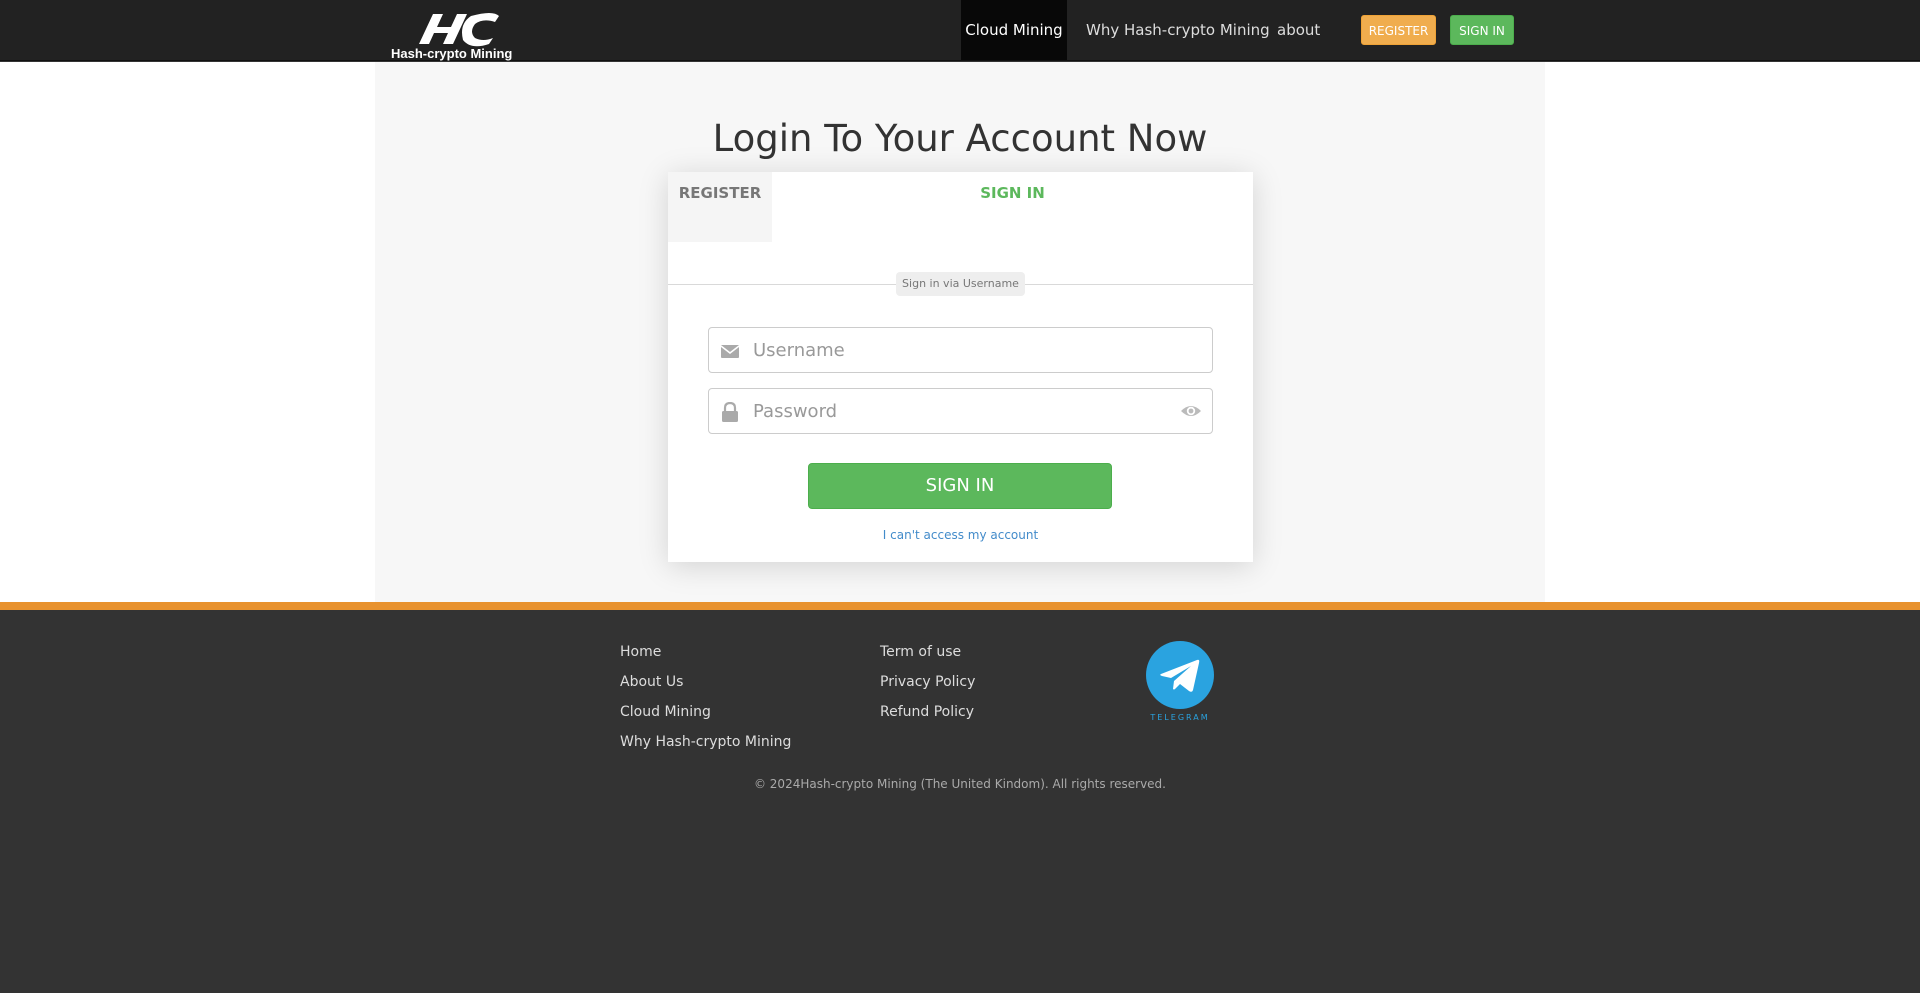 This screenshot has width=1920, height=993. Describe the element at coordinates (920, 652) in the screenshot. I see `footer-link-term-of-use: Term of use` at that location.